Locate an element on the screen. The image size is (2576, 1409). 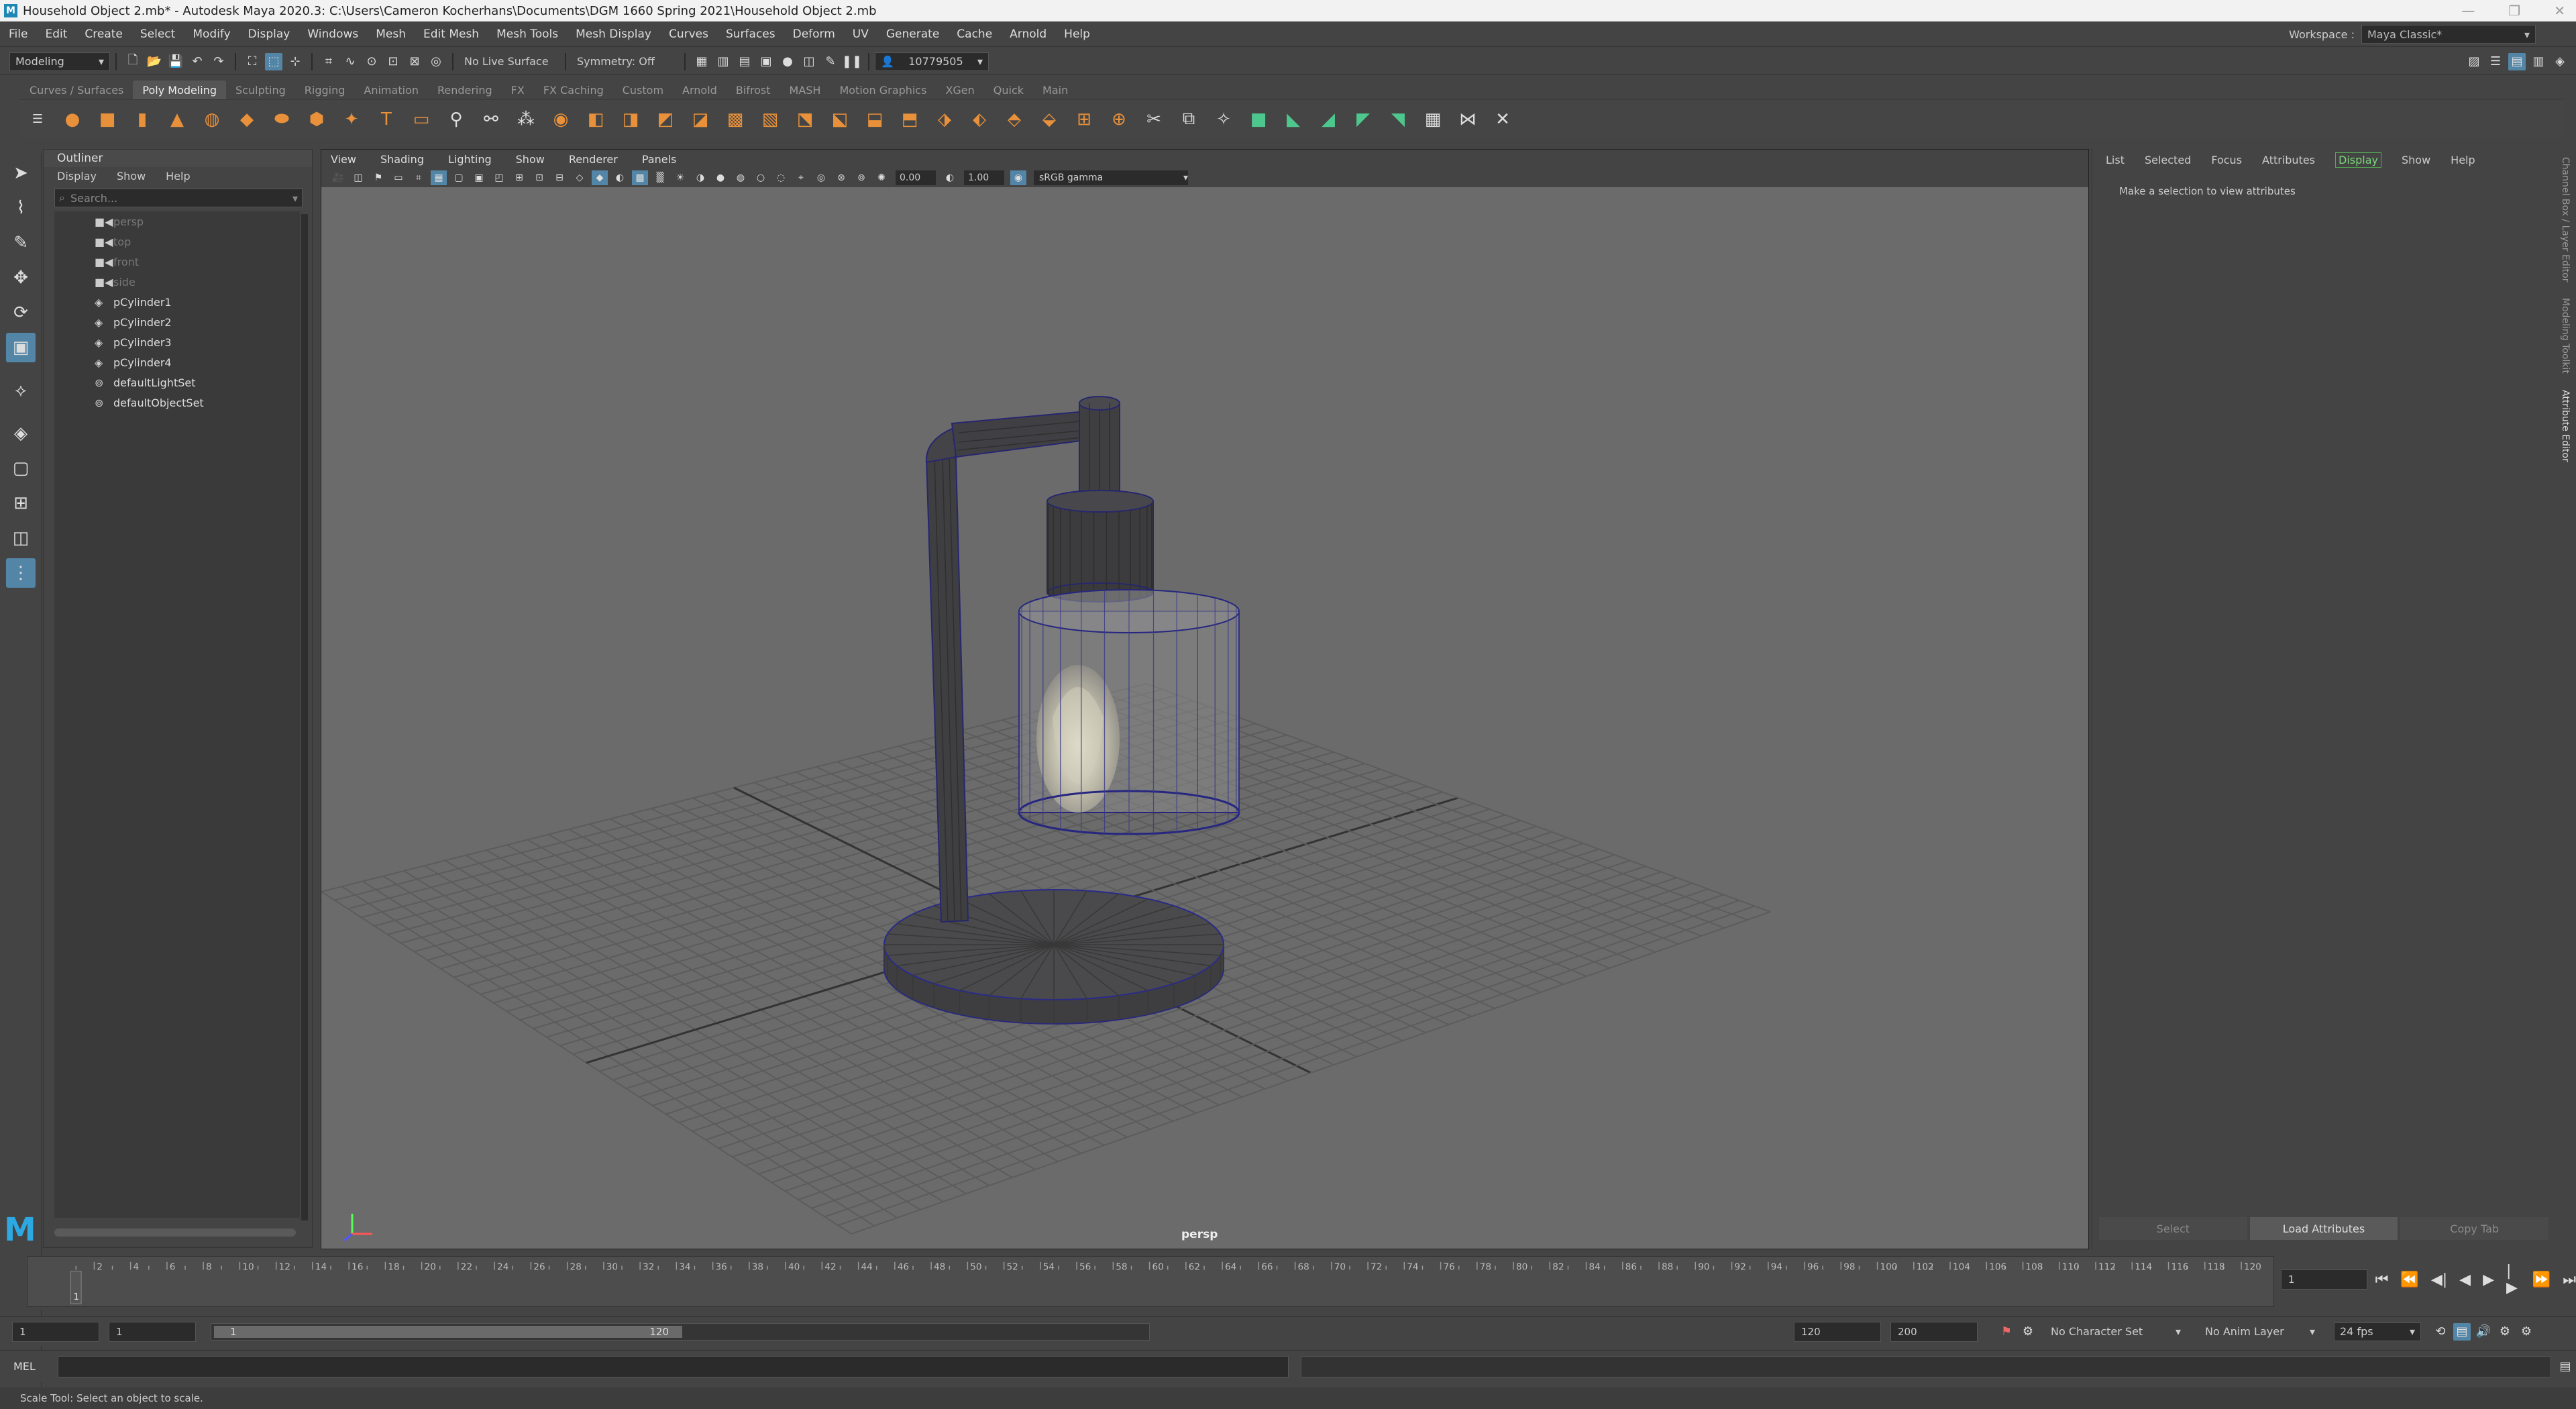
character-set-dropdown: No Character Set ▾ is located at coordinates (2115, 1331).